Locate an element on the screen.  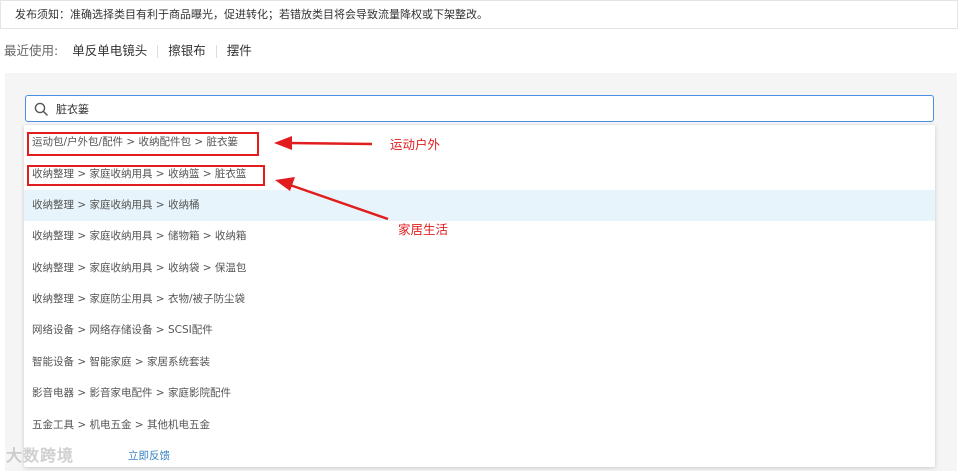
search-icon is located at coordinates (41, 109).